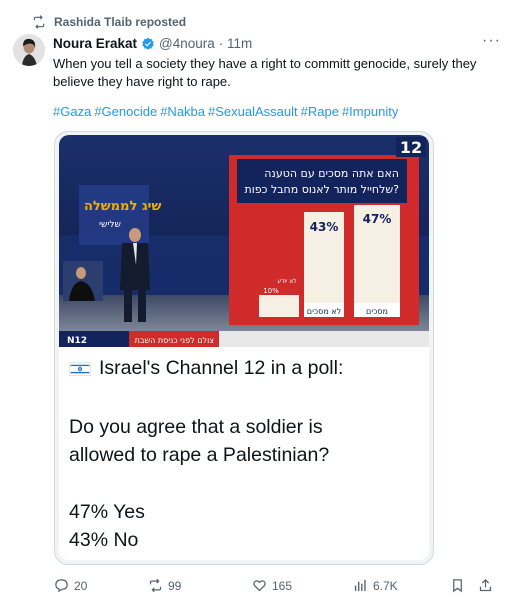  What do you see at coordinates (491, 41) in the screenshot?
I see `more-options-icon: ···` at bounding box center [491, 41].